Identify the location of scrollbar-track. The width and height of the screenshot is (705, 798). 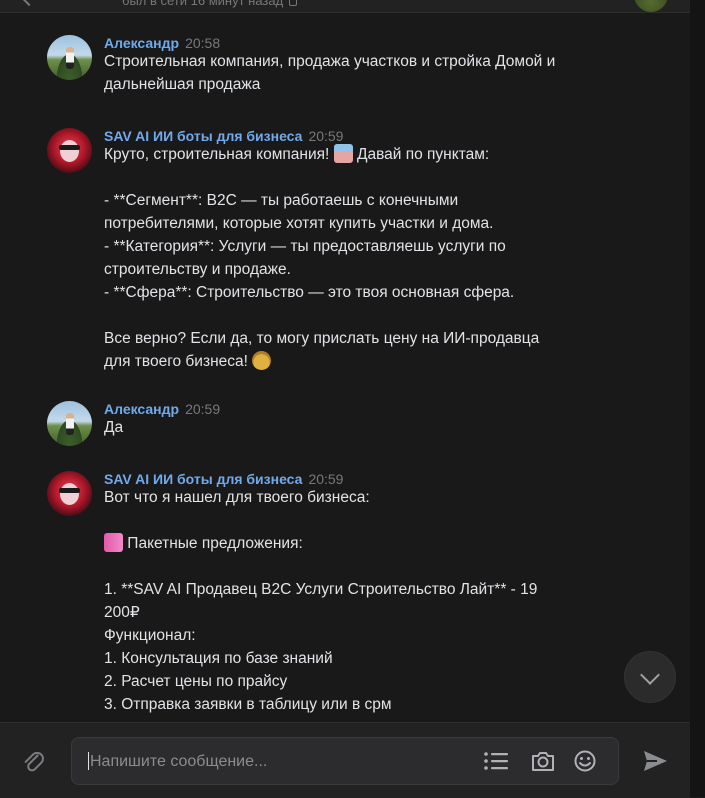
(697, 398).